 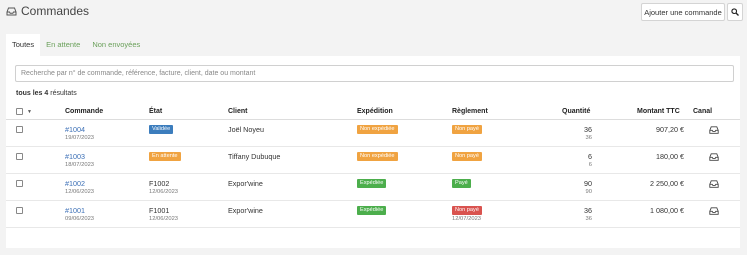 I want to click on col-quantite: Quantité, so click(x=576, y=111).